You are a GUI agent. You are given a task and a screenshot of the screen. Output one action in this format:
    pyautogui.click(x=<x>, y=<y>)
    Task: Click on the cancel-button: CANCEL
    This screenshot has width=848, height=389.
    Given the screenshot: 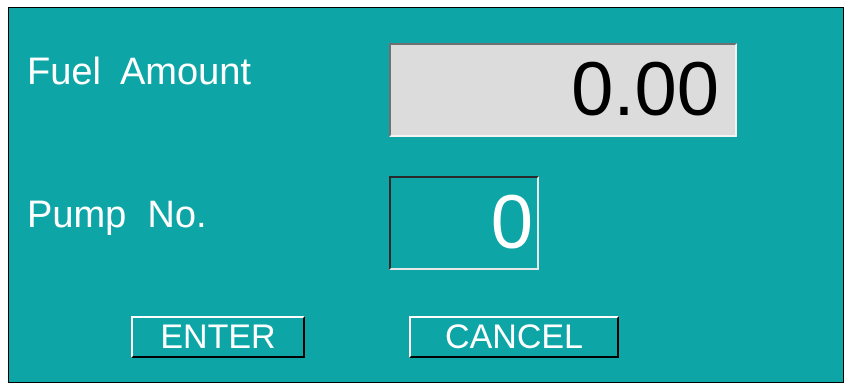 What is the action you would take?
    pyautogui.click(x=514, y=337)
    